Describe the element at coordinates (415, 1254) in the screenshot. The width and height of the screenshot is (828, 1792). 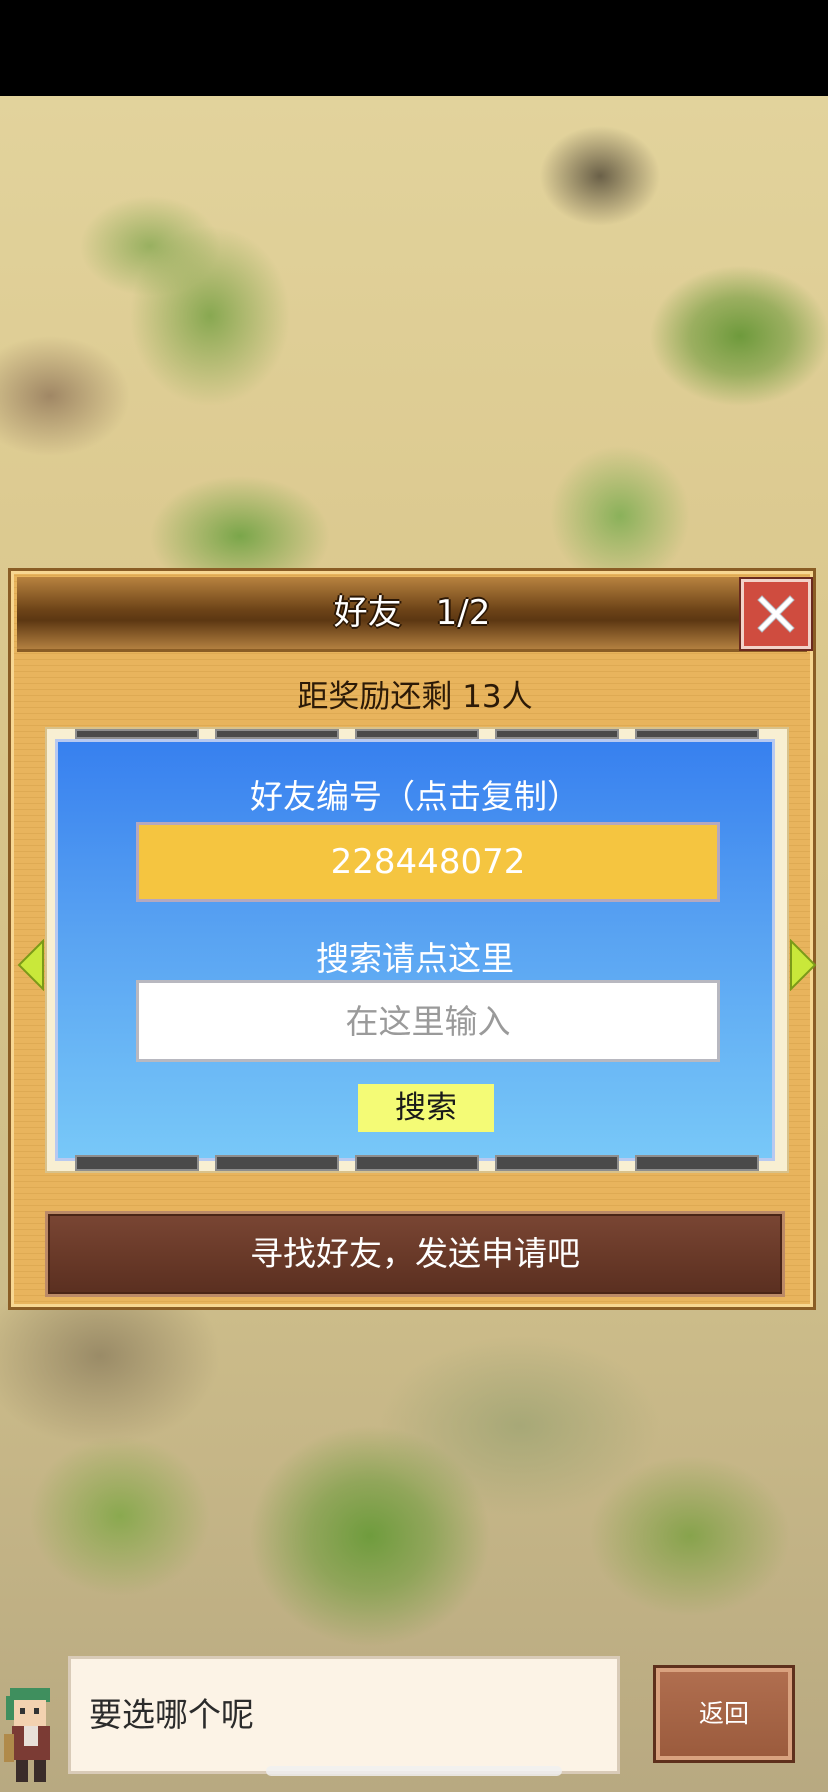
I see `find-friends-button: 寻找好友，发送申请吧` at that location.